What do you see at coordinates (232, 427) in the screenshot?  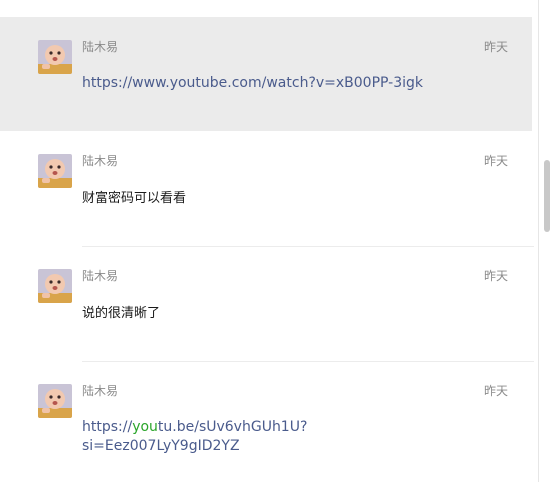 I see `link-part: tu.be/sUv6vhGUh1U?` at bounding box center [232, 427].